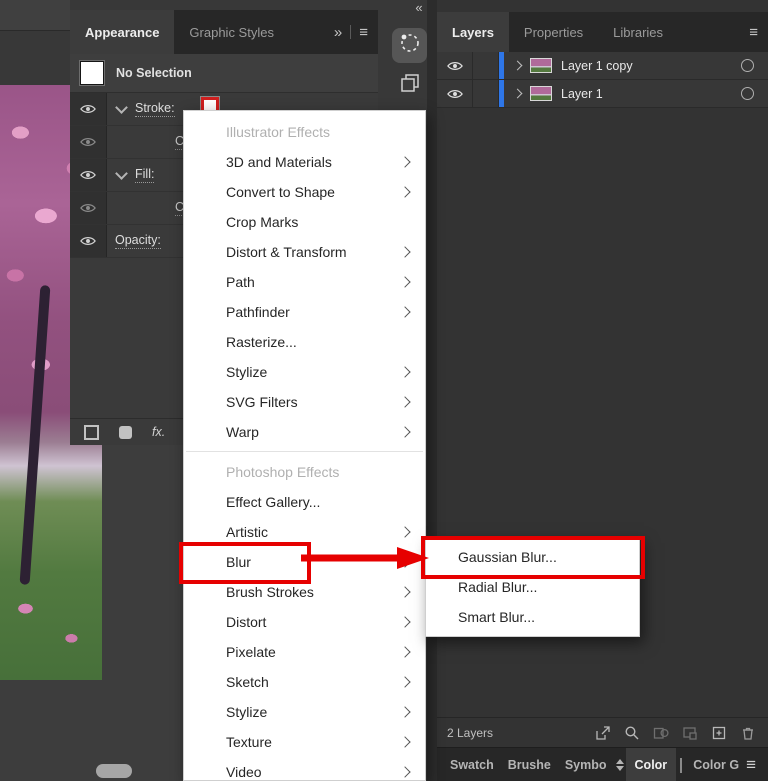  I want to click on menu-item-label: 3D and Materials, so click(279, 162).